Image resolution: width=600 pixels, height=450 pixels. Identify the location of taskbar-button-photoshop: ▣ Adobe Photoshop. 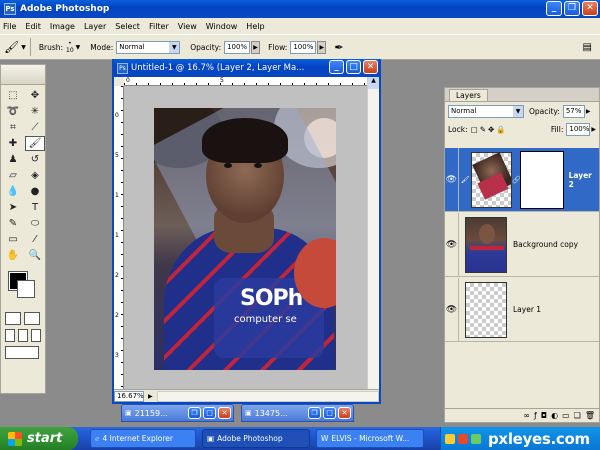
(256, 438).